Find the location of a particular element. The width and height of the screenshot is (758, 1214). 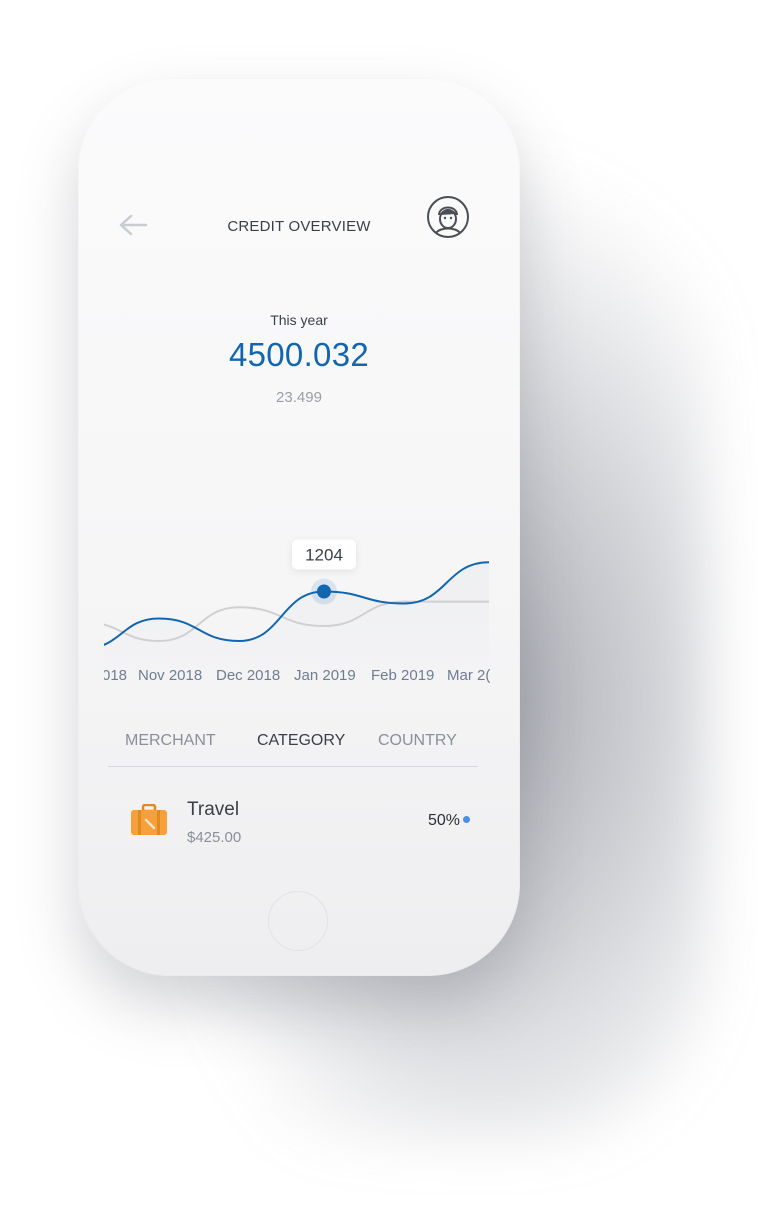

x-tick-label: Feb 2019 is located at coordinates (403, 675).